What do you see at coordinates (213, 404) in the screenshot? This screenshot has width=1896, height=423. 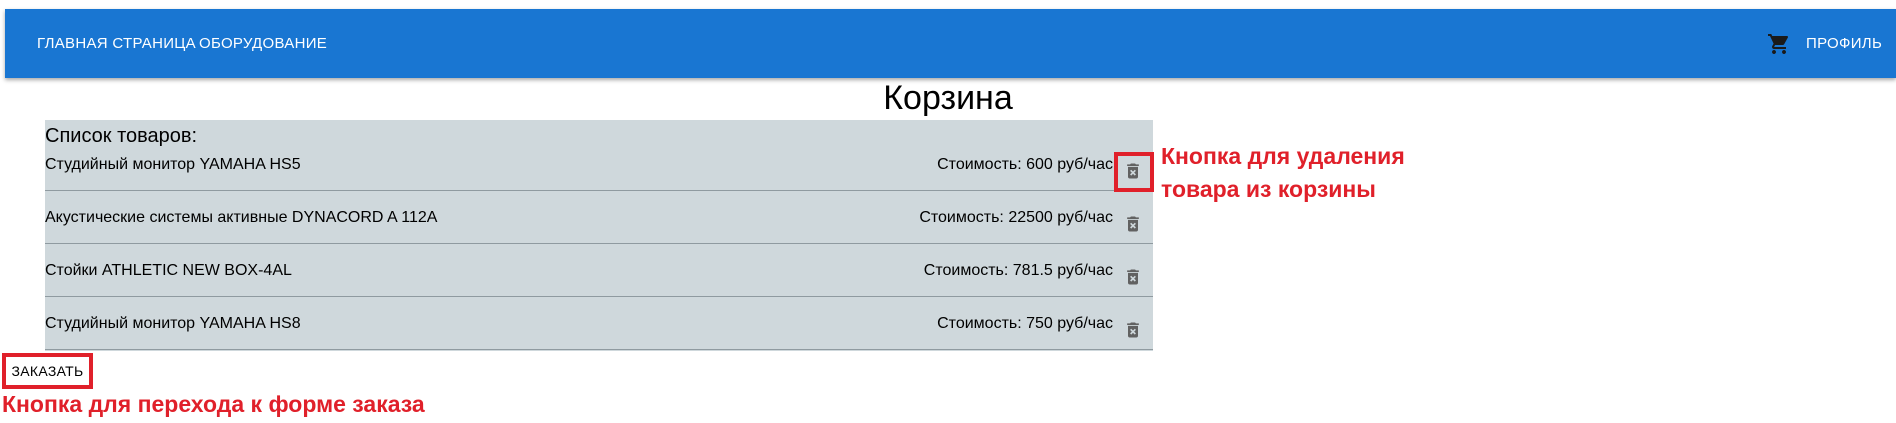 I see `order-button-annotation: Кнопка для перехода к форме заказа` at bounding box center [213, 404].